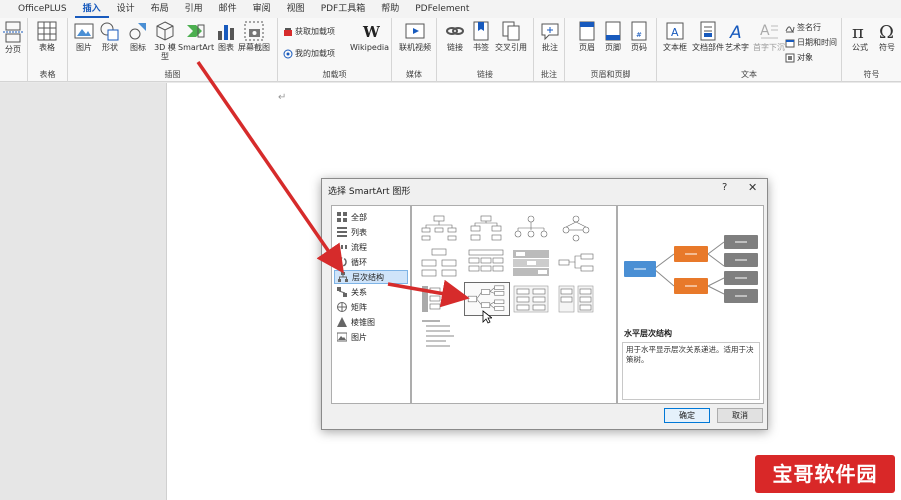 The width and height of the screenshot is (901, 500). What do you see at coordinates (371, 247) in the screenshot?
I see `category-process: 流程` at bounding box center [371, 247].